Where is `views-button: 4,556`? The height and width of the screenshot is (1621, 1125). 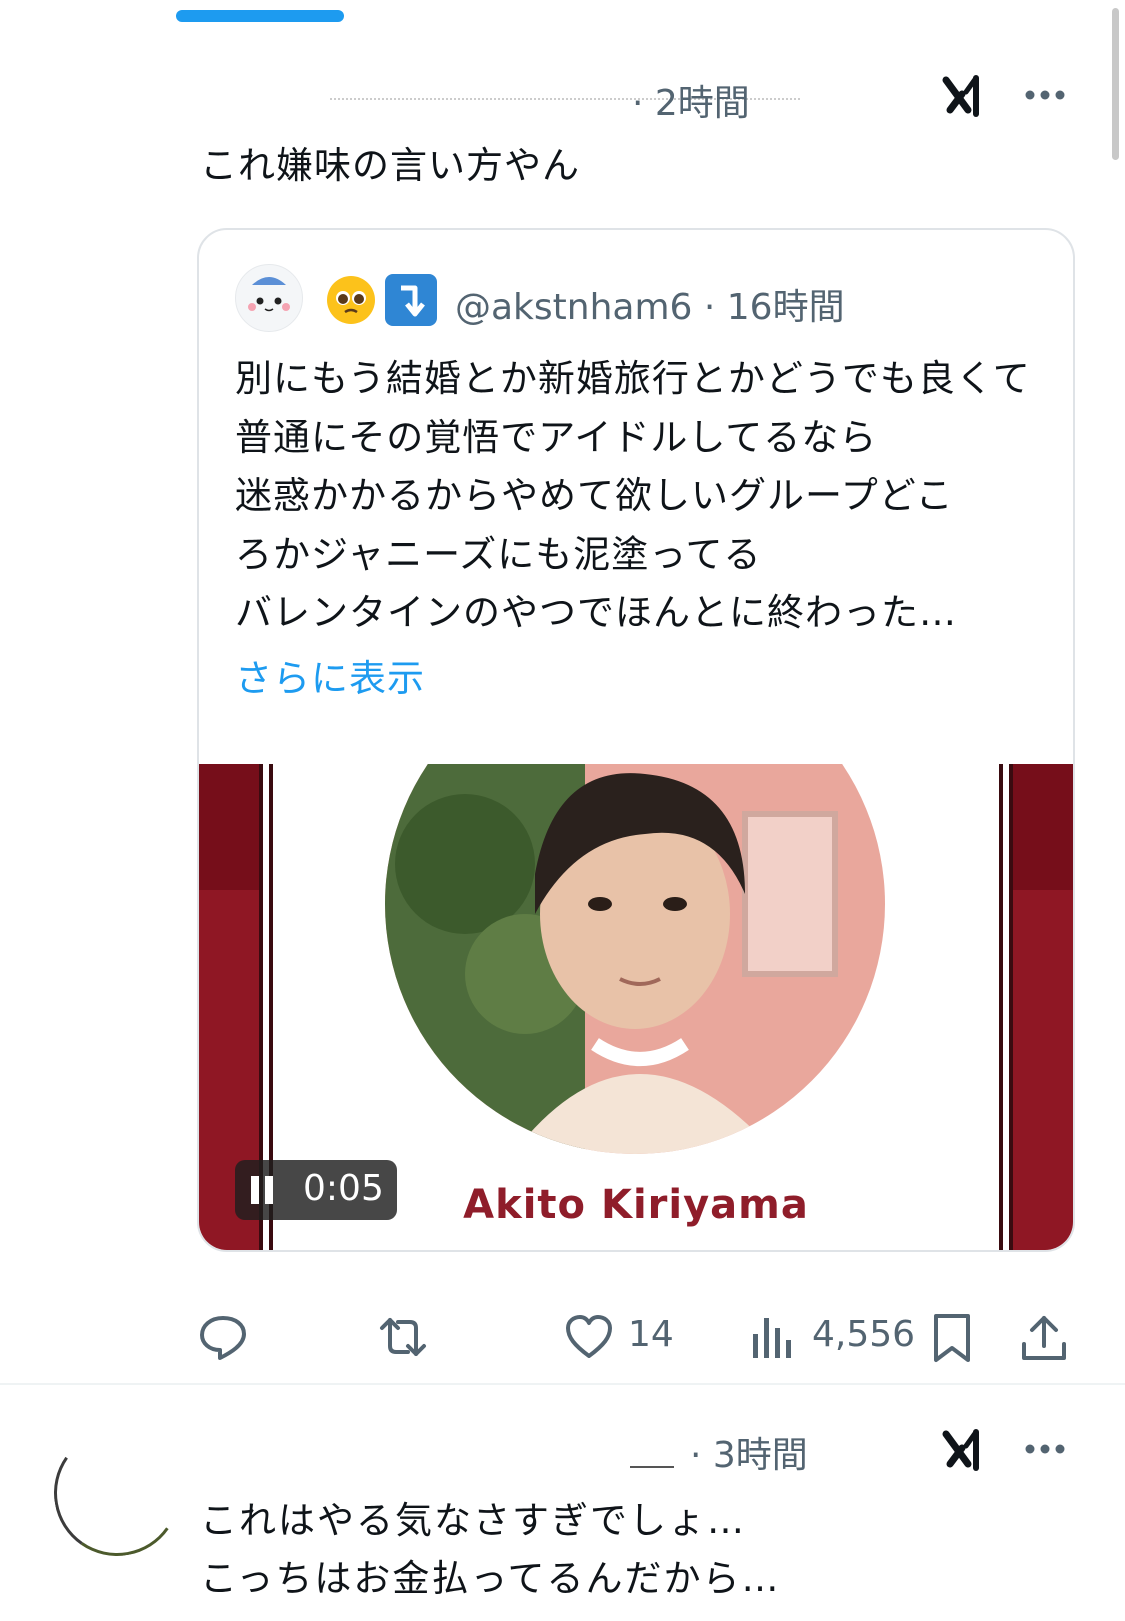
views-button: 4,556 is located at coordinates (835, 1338).